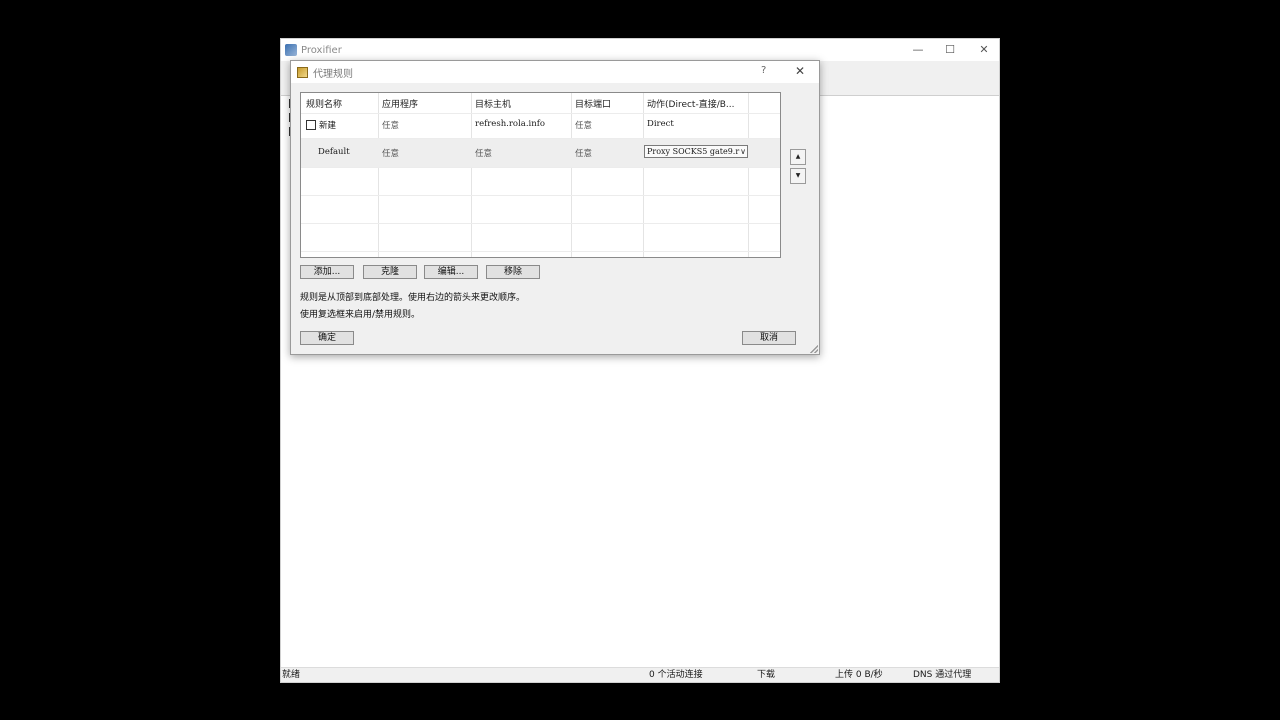 The width and height of the screenshot is (1280, 720). What do you see at coordinates (291, 675) in the screenshot?
I see `status-state: 就绪` at bounding box center [291, 675].